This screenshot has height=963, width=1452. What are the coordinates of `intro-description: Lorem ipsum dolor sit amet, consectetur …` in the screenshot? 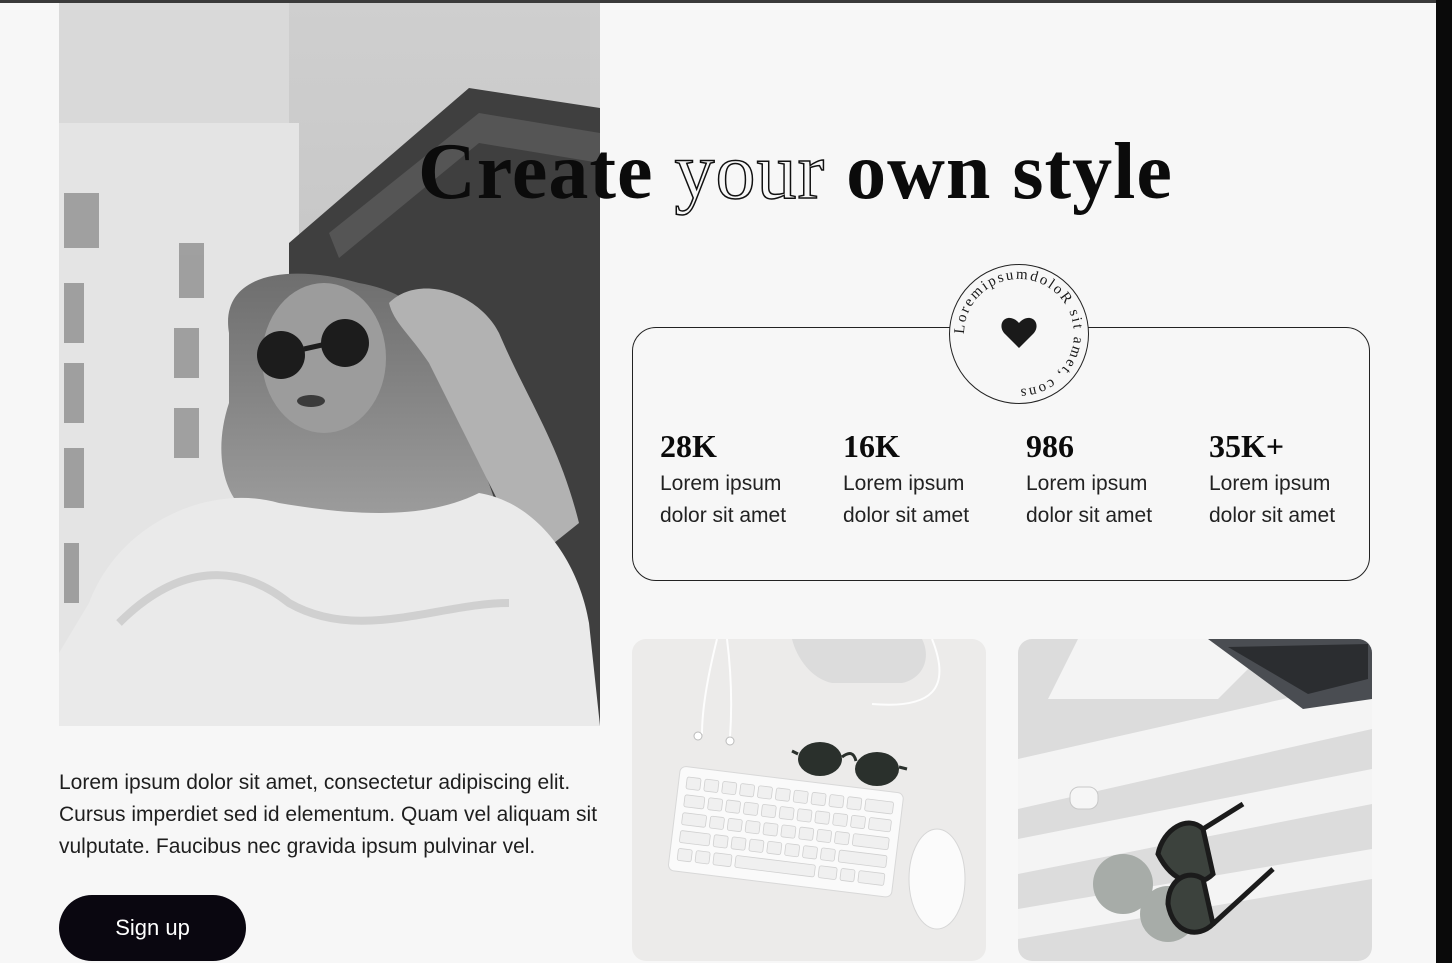 It's located at (328, 814).